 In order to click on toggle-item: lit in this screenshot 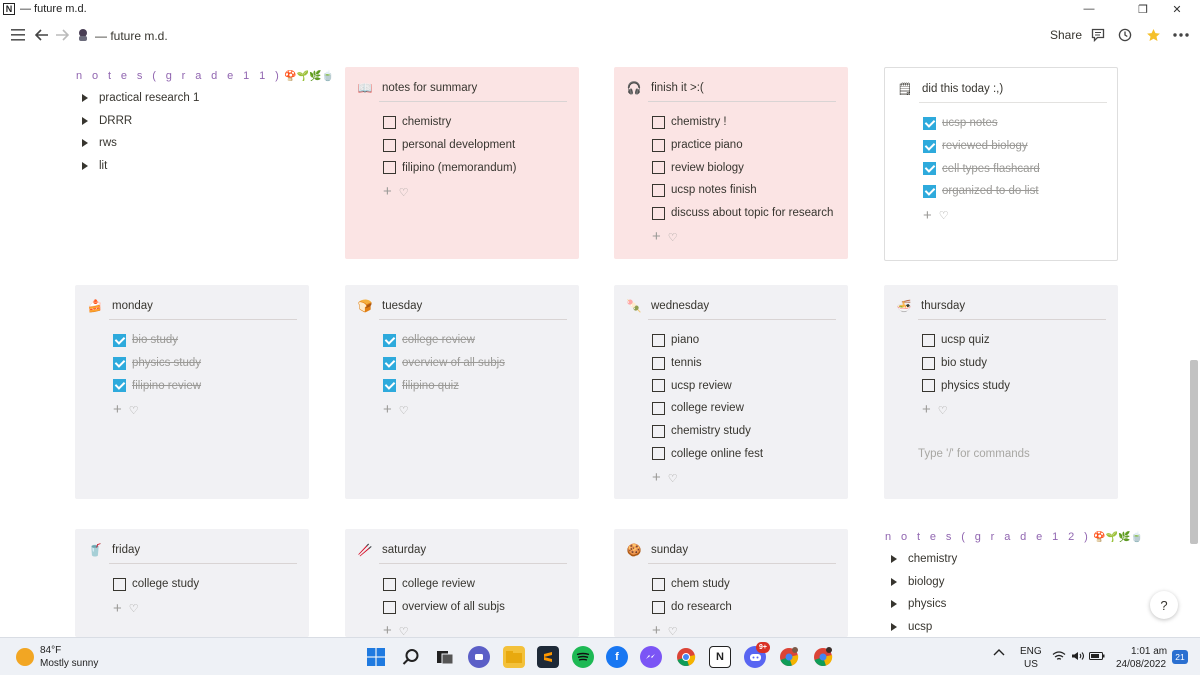, I will do `click(205, 166)`.